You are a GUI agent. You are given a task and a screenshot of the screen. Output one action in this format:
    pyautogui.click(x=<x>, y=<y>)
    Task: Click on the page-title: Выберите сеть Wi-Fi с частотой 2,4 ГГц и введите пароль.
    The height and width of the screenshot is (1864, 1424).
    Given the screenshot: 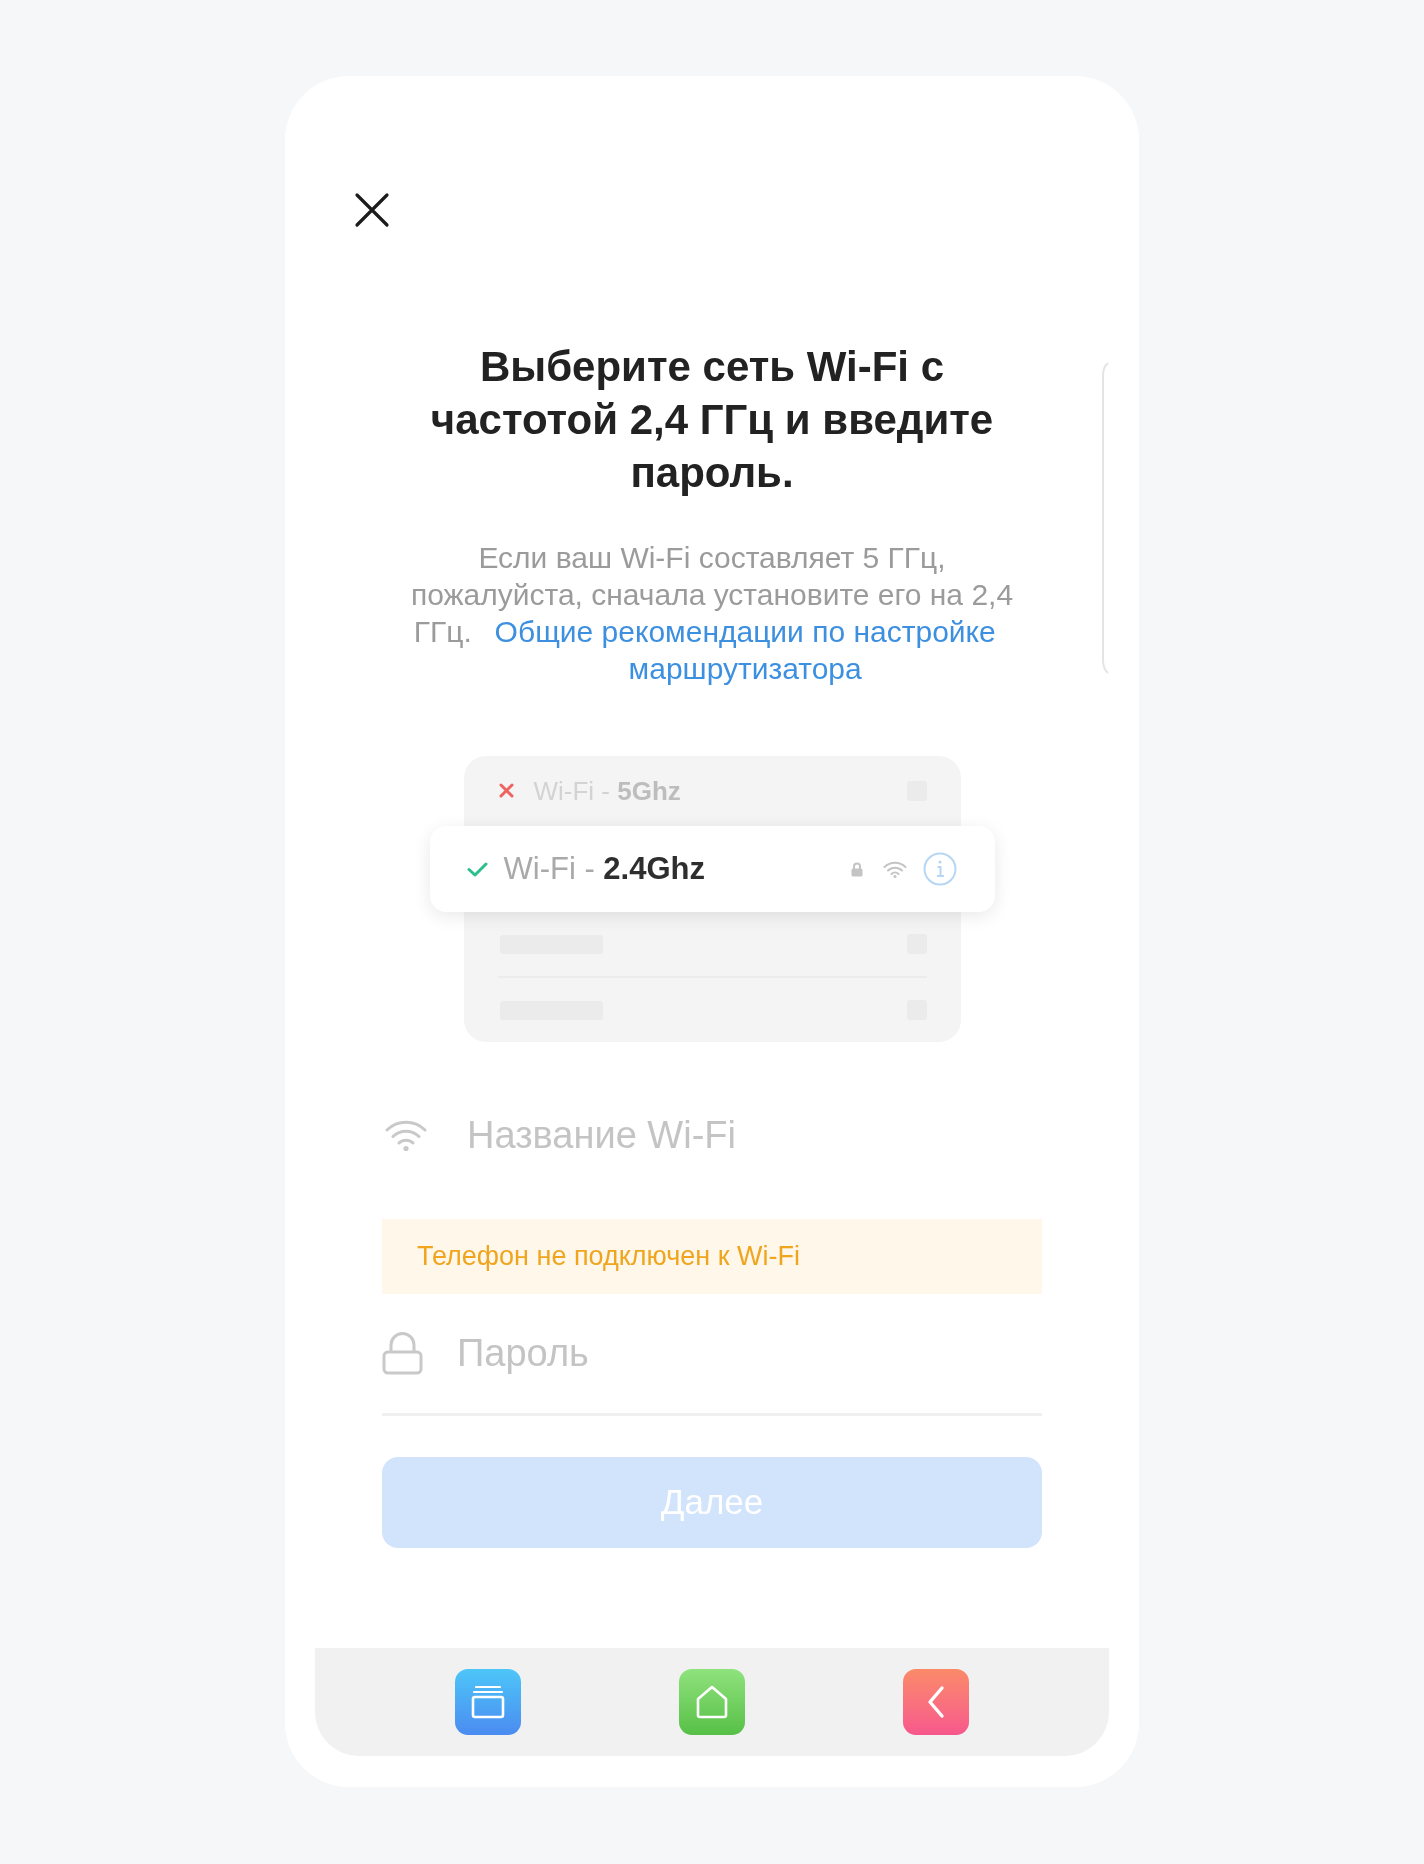 What is the action you would take?
    pyautogui.click(x=712, y=420)
    